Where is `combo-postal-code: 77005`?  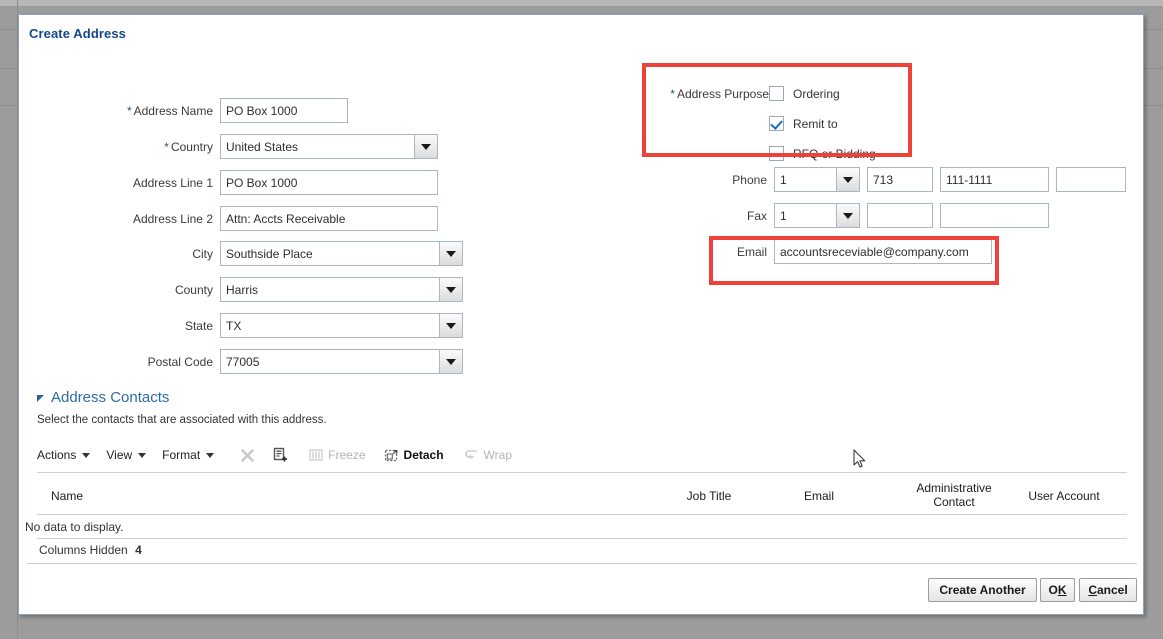
combo-postal-code: 77005 is located at coordinates (341, 361).